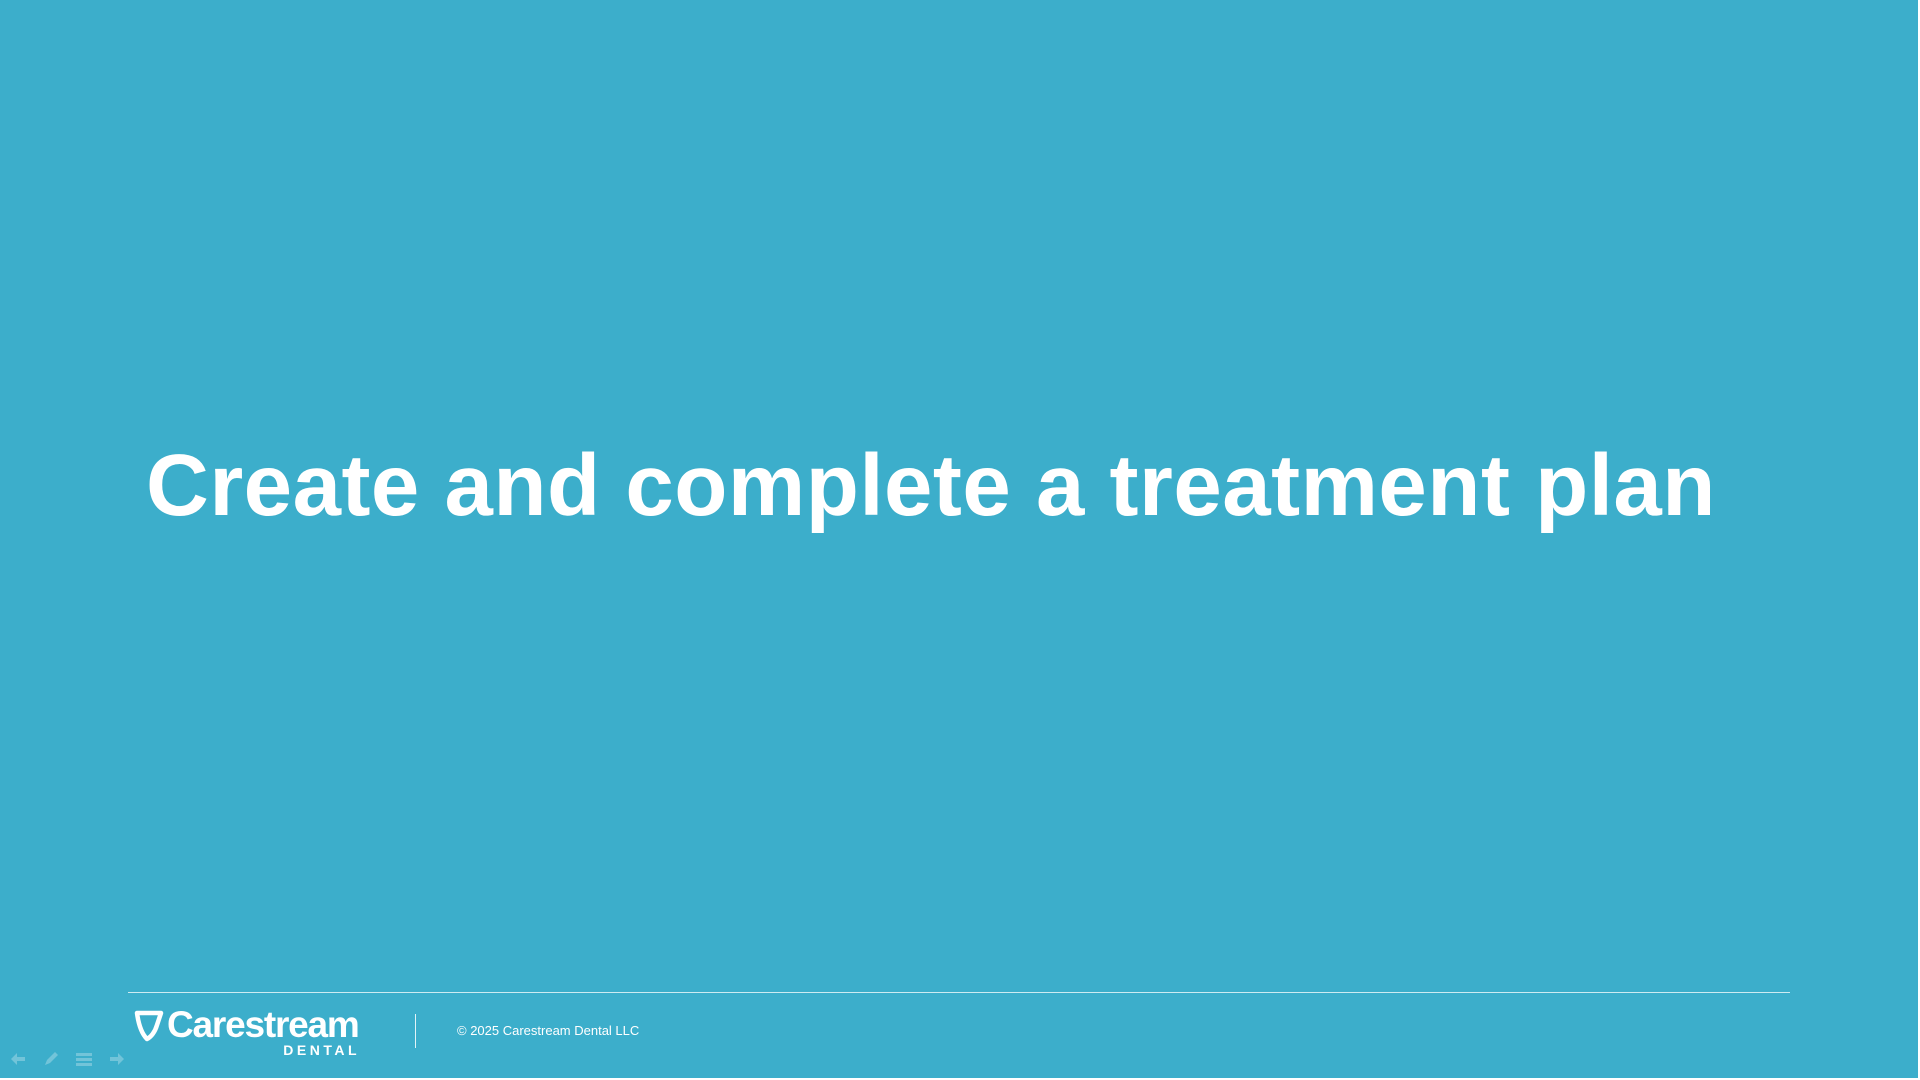 The height and width of the screenshot is (1080, 1920). What do you see at coordinates (415, 1031) in the screenshot?
I see `footer-vertical-divider` at bounding box center [415, 1031].